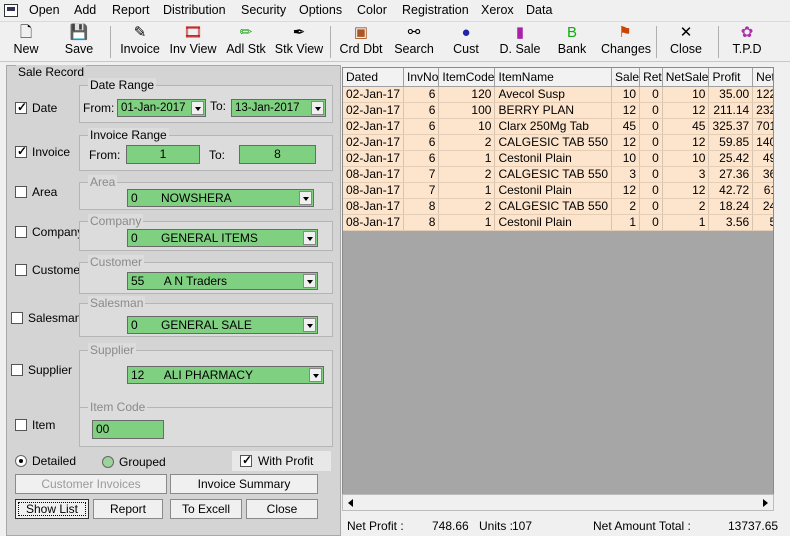 The height and width of the screenshot is (536, 790). What do you see at coordinates (361, 42) in the screenshot?
I see `crd-dbt-button: ▣ Crd Dbt` at bounding box center [361, 42].